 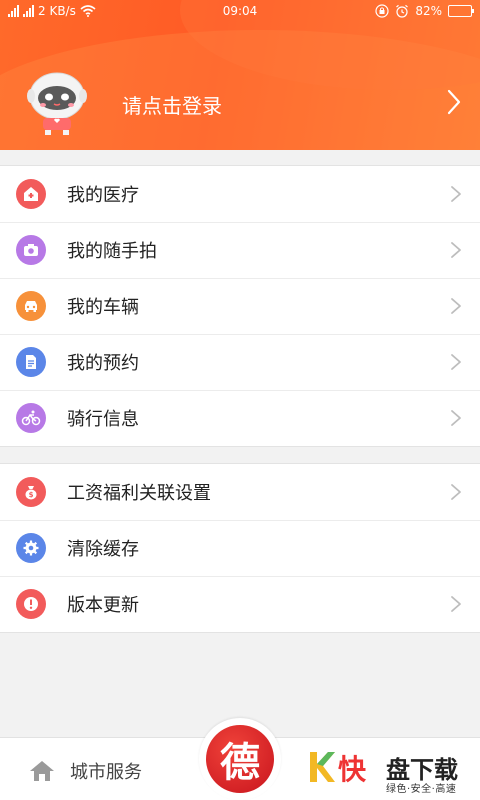 I want to click on bicycle-icon, so click(x=31, y=418).